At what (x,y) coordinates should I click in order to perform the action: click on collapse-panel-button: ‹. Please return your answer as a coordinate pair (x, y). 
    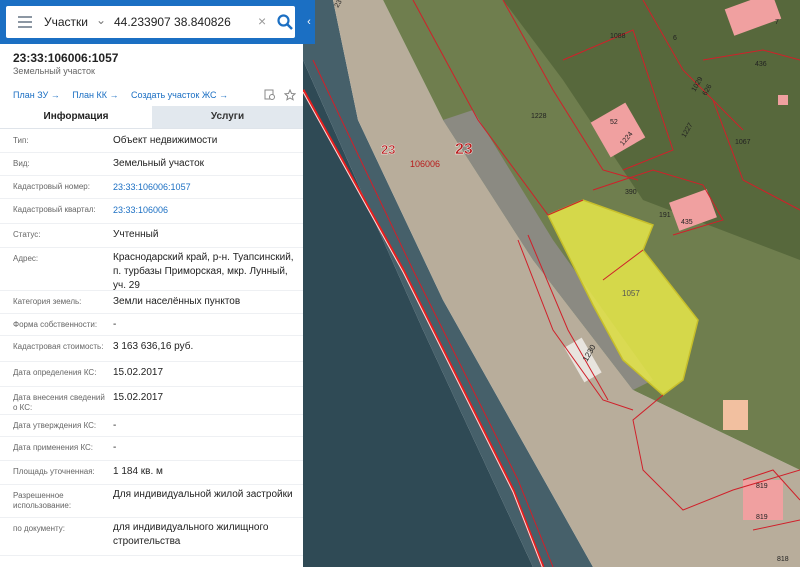
    Looking at the image, I should click on (309, 22).